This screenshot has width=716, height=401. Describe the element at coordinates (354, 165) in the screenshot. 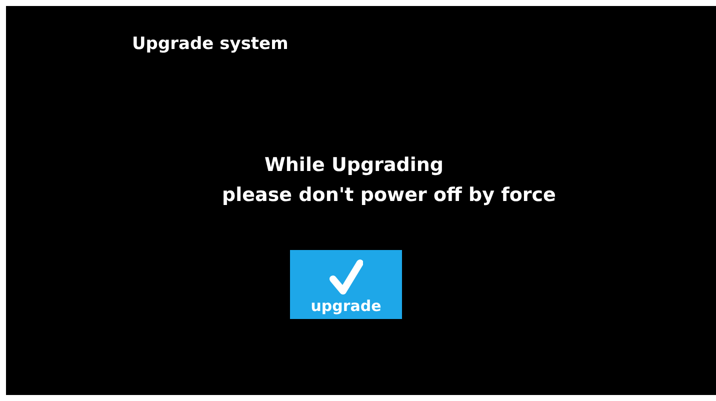

I see `warning-text: While Upgrading` at that location.